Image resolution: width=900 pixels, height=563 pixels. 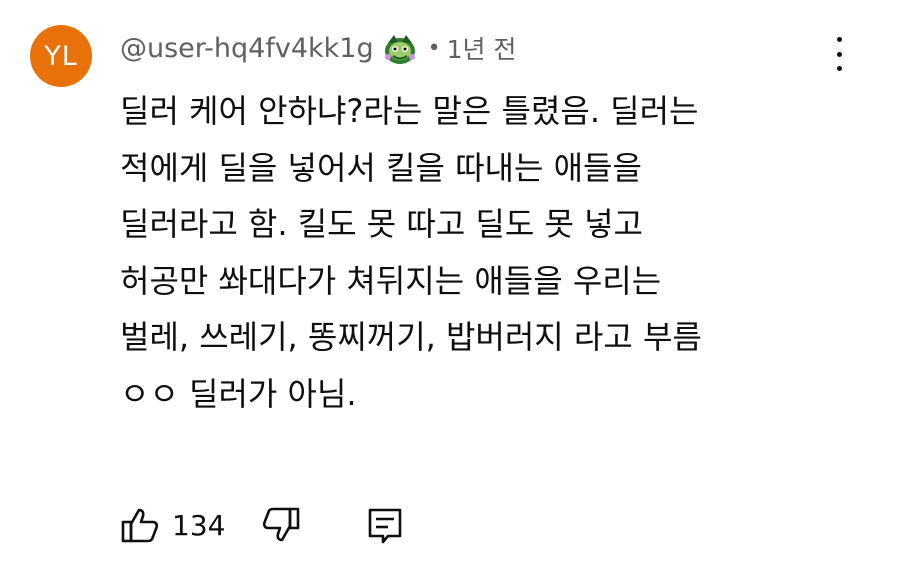 I want to click on comment-actions: 134, so click(x=262, y=525).